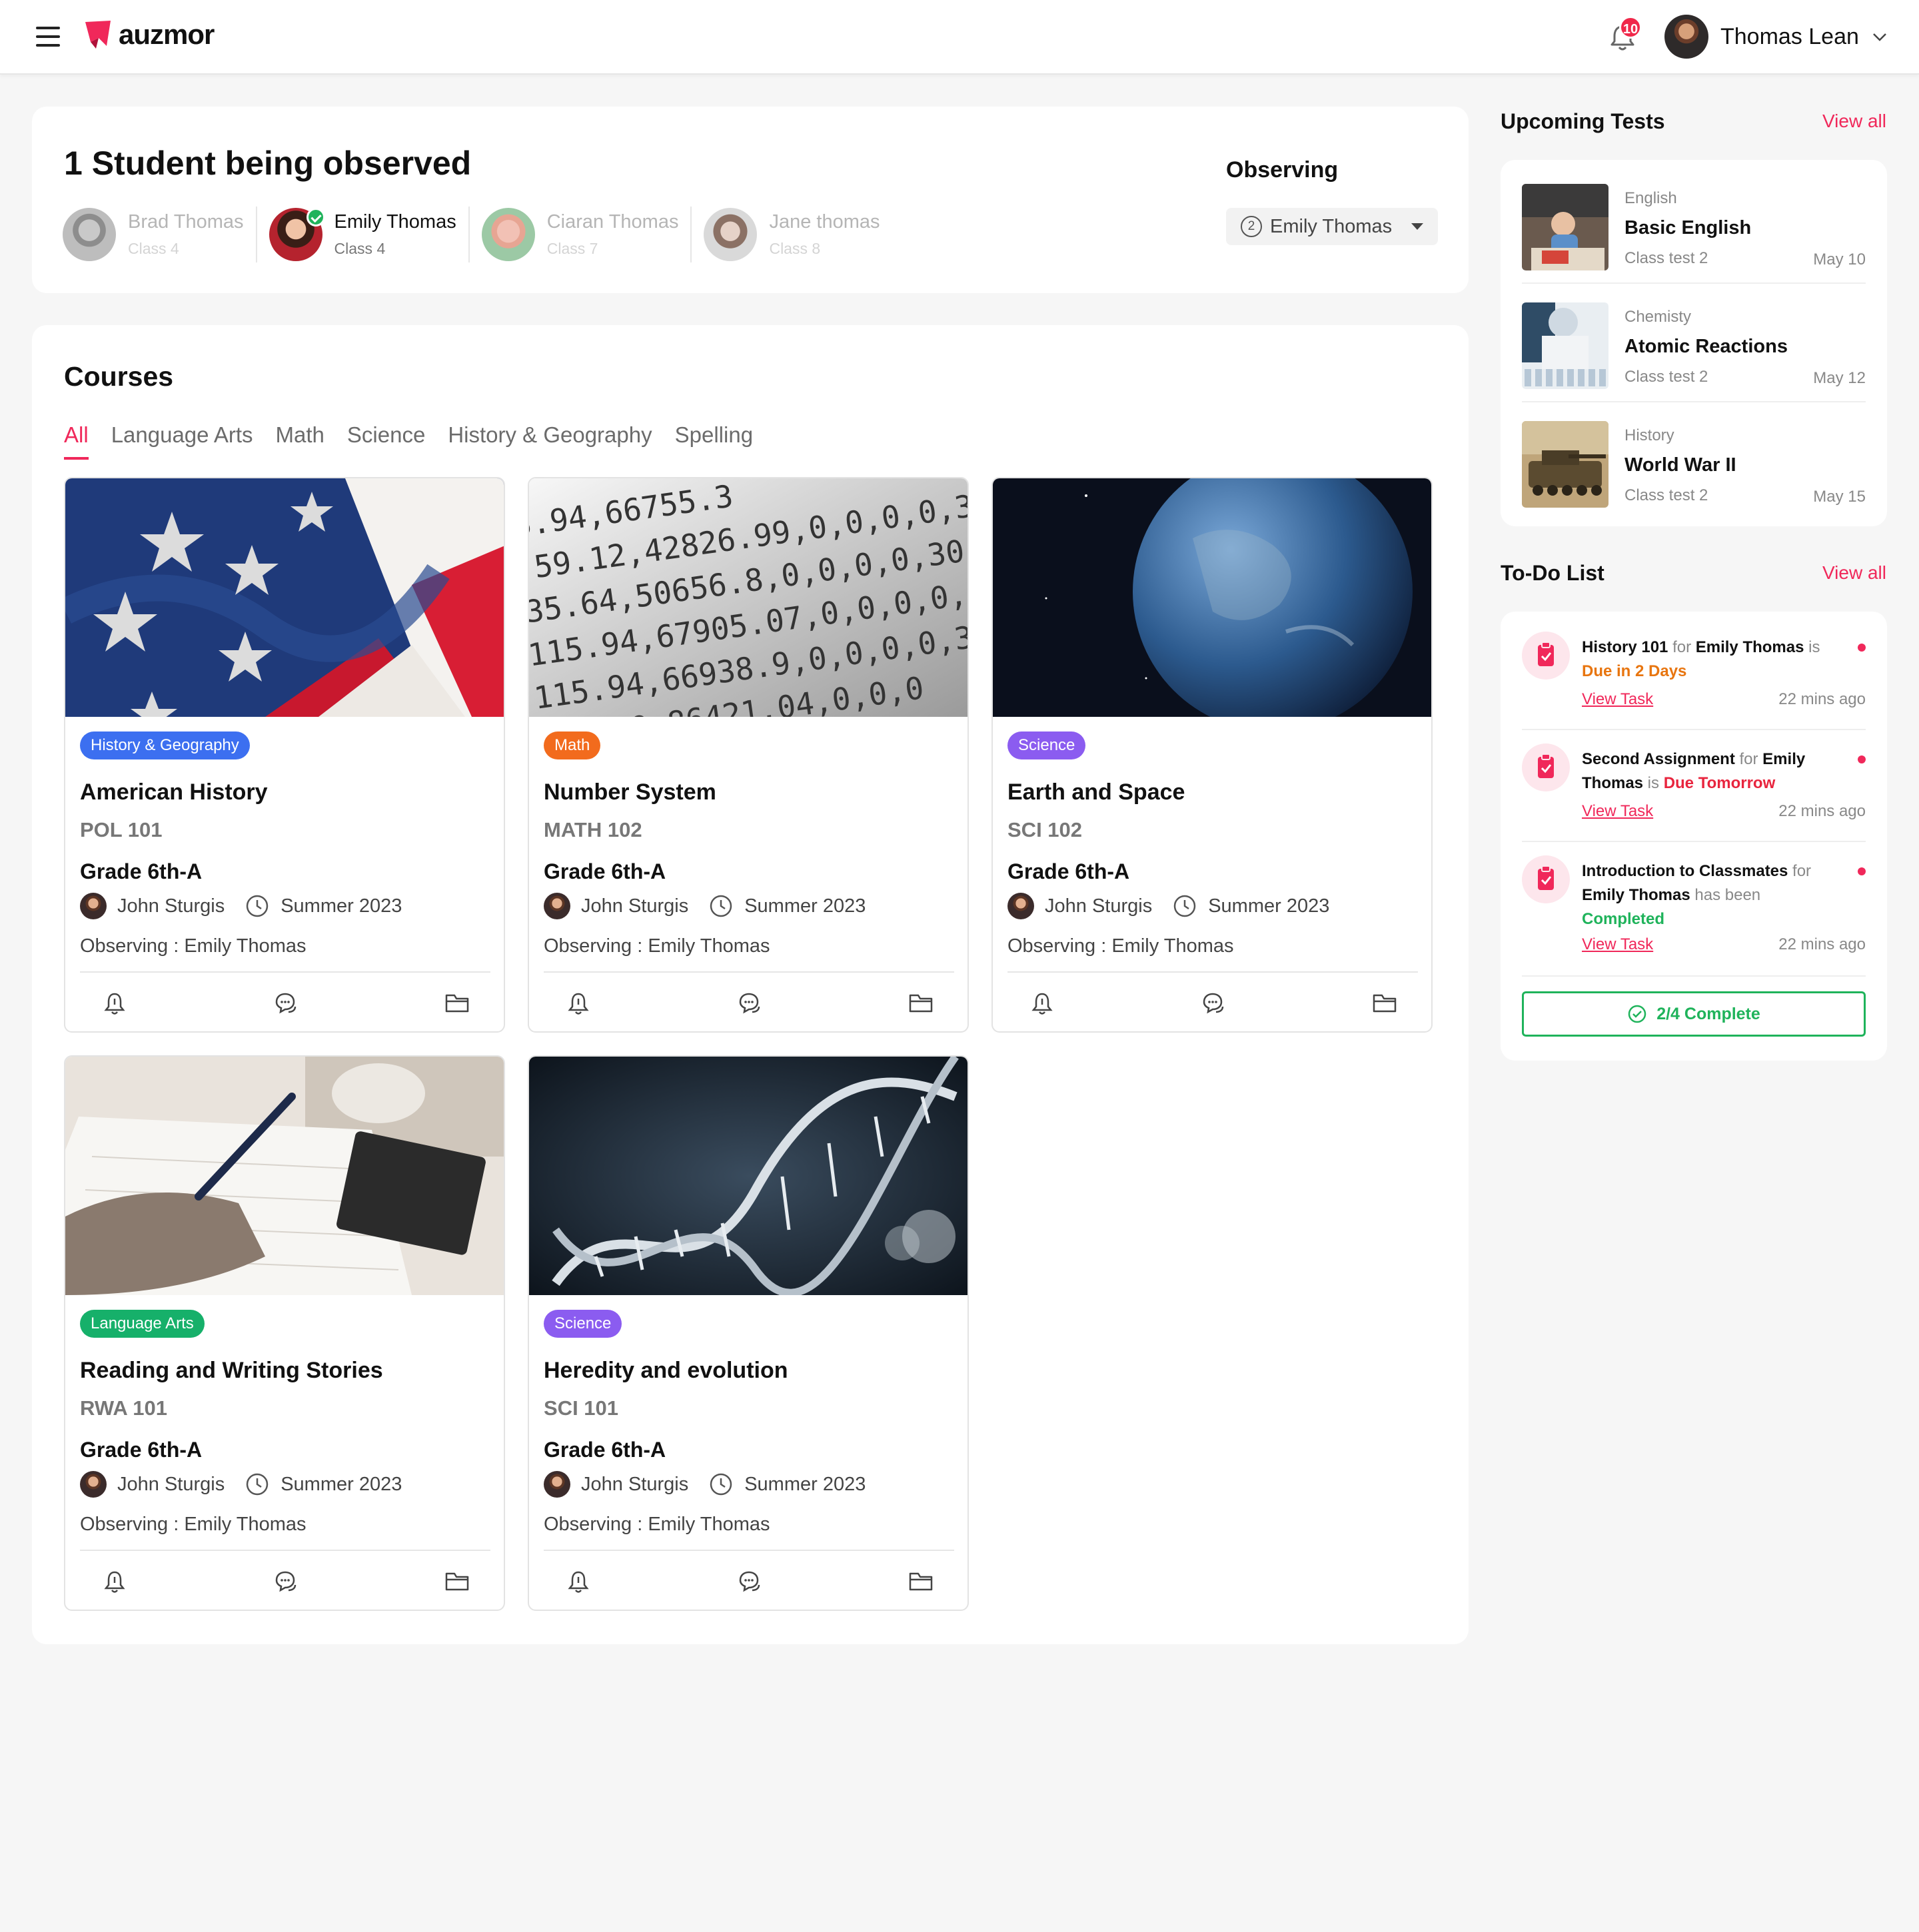 This screenshot has height=1932, width=1919. Describe the element at coordinates (1251, 226) in the screenshot. I see `count-badge: 2` at that location.